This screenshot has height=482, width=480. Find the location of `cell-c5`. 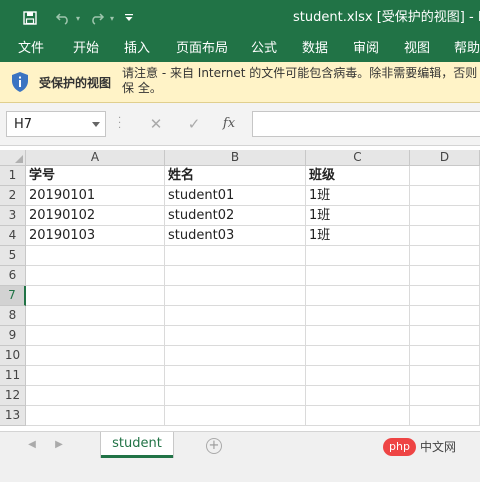

cell-c5 is located at coordinates (358, 256).